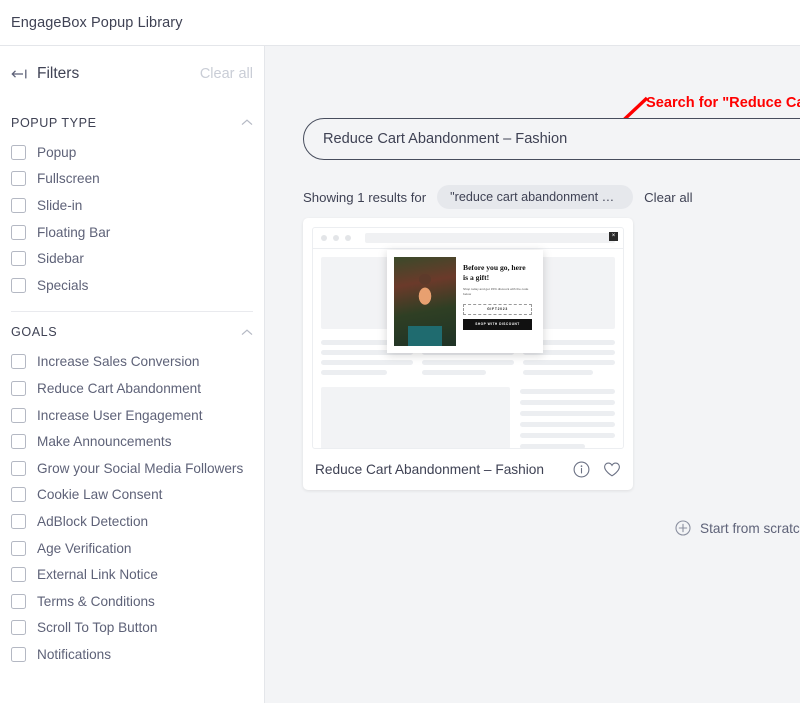 The image size is (800, 703). Describe the element at coordinates (494, 272) in the screenshot. I see `popup-headline: Before you go, here is a gift!` at that location.